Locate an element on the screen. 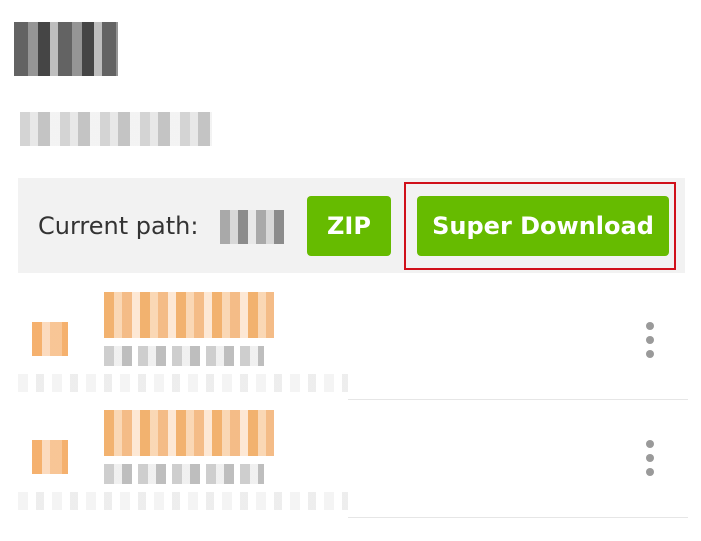  obfuscated-subtitle is located at coordinates (116, 129).